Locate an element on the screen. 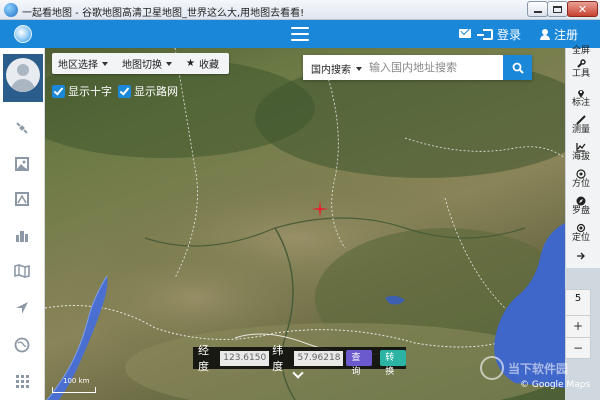  compass-icon is located at coordinates (581, 201).